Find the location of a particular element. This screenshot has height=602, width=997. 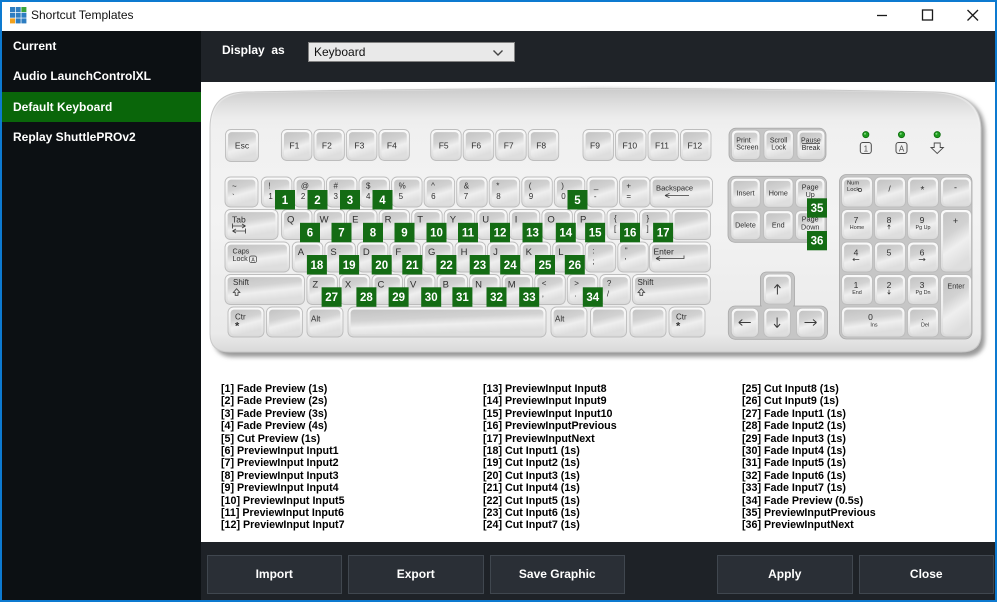

svg-text: G is located at coordinates (431, 252).